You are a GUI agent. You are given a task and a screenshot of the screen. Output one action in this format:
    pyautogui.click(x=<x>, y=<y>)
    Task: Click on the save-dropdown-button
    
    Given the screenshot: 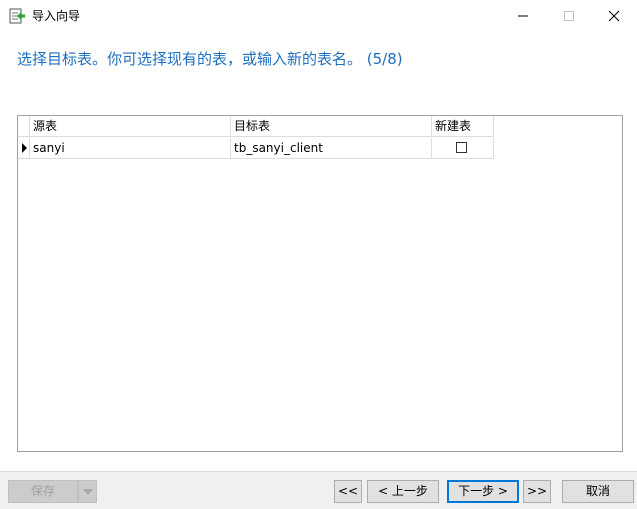 What is the action you would take?
    pyautogui.click(x=87, y=491)
    